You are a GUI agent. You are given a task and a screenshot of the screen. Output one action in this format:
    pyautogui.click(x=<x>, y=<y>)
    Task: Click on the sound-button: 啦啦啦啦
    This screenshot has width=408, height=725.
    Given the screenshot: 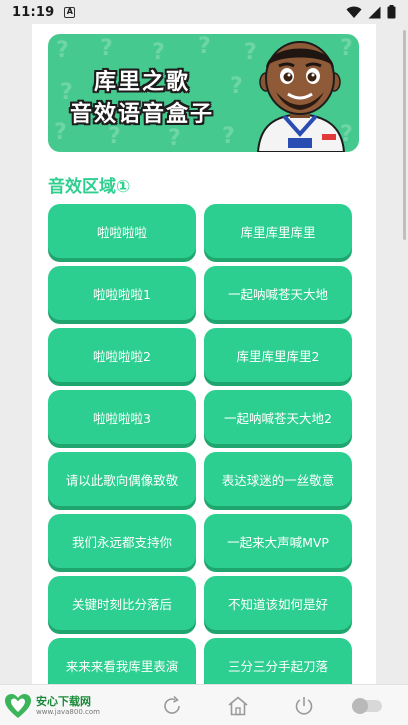 What is the action you would take?
    pyautogui.click(x=122, y=231)
    